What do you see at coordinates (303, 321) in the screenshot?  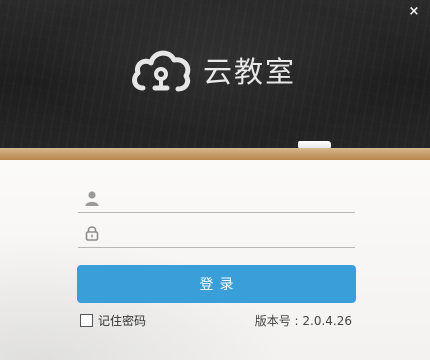 I see `version-label: 版本号 : 2.0.4.26` at bounding box center [303, 321].